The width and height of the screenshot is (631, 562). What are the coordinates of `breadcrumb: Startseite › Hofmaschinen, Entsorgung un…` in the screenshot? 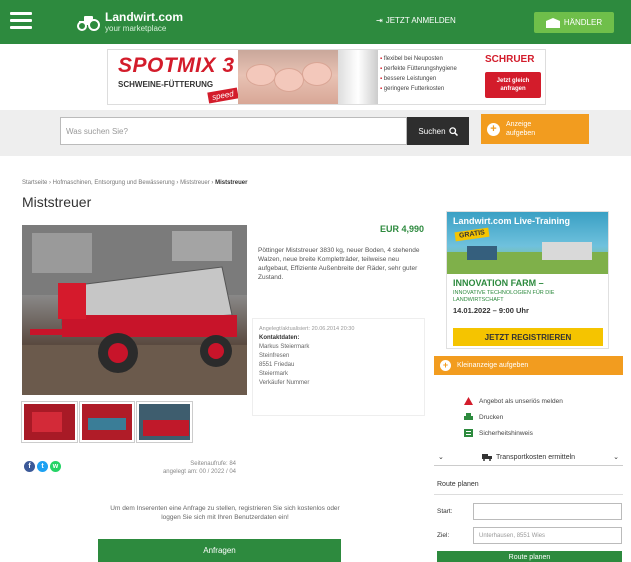 It's located at (134, 183).